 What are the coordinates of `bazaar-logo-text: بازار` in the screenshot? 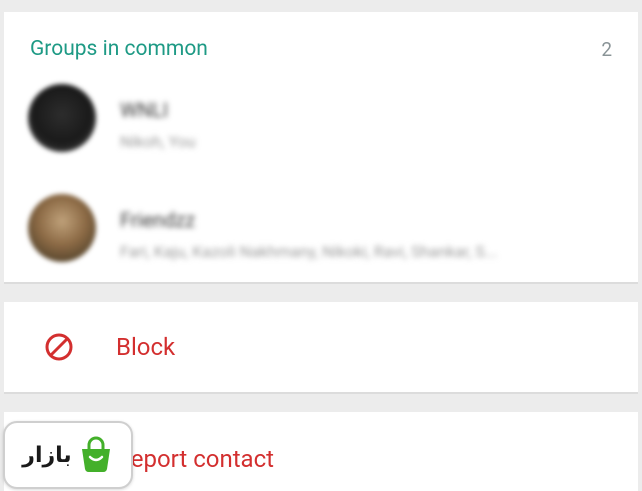 It's located at (47, 455).